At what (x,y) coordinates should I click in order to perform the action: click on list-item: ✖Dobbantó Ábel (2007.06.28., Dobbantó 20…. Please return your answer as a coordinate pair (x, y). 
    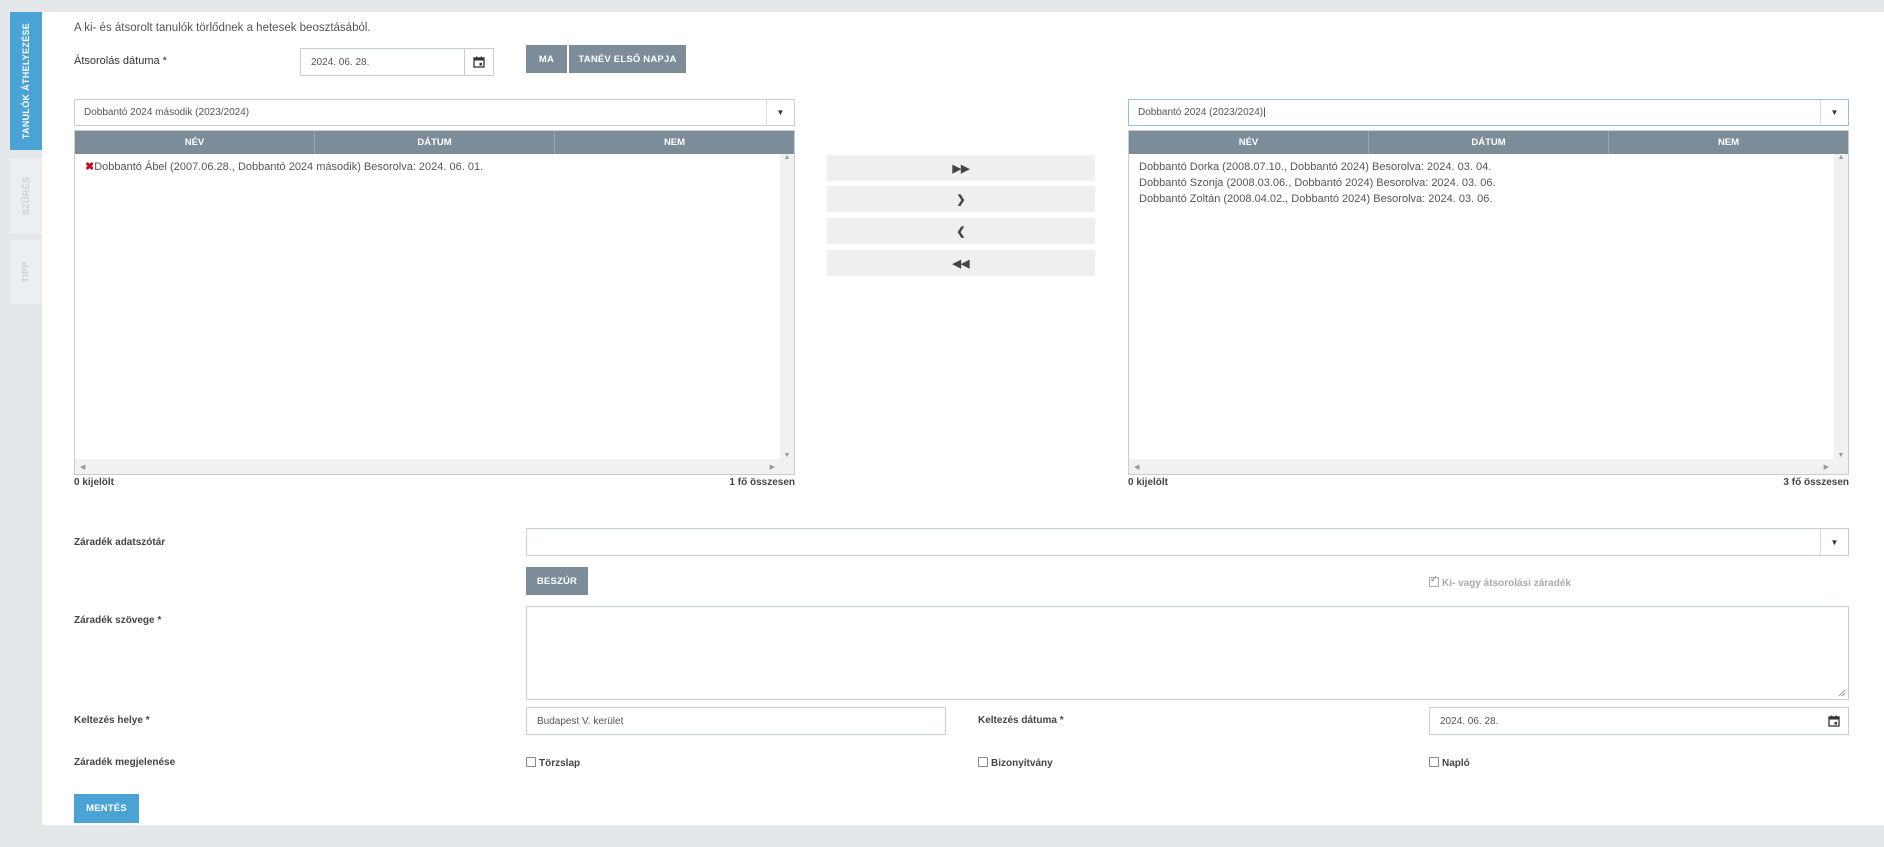
    Looking at the image, I should click on (432, 167).